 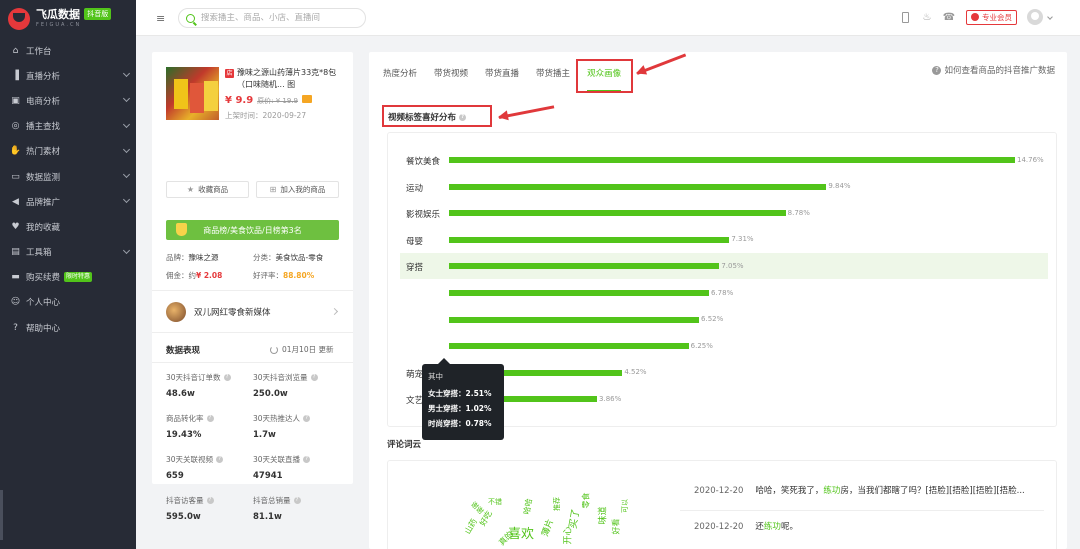 I want to click on product-title: 豫味之源山药薄片33克*8包（口味随机... 图, so click(x=291, y=79).